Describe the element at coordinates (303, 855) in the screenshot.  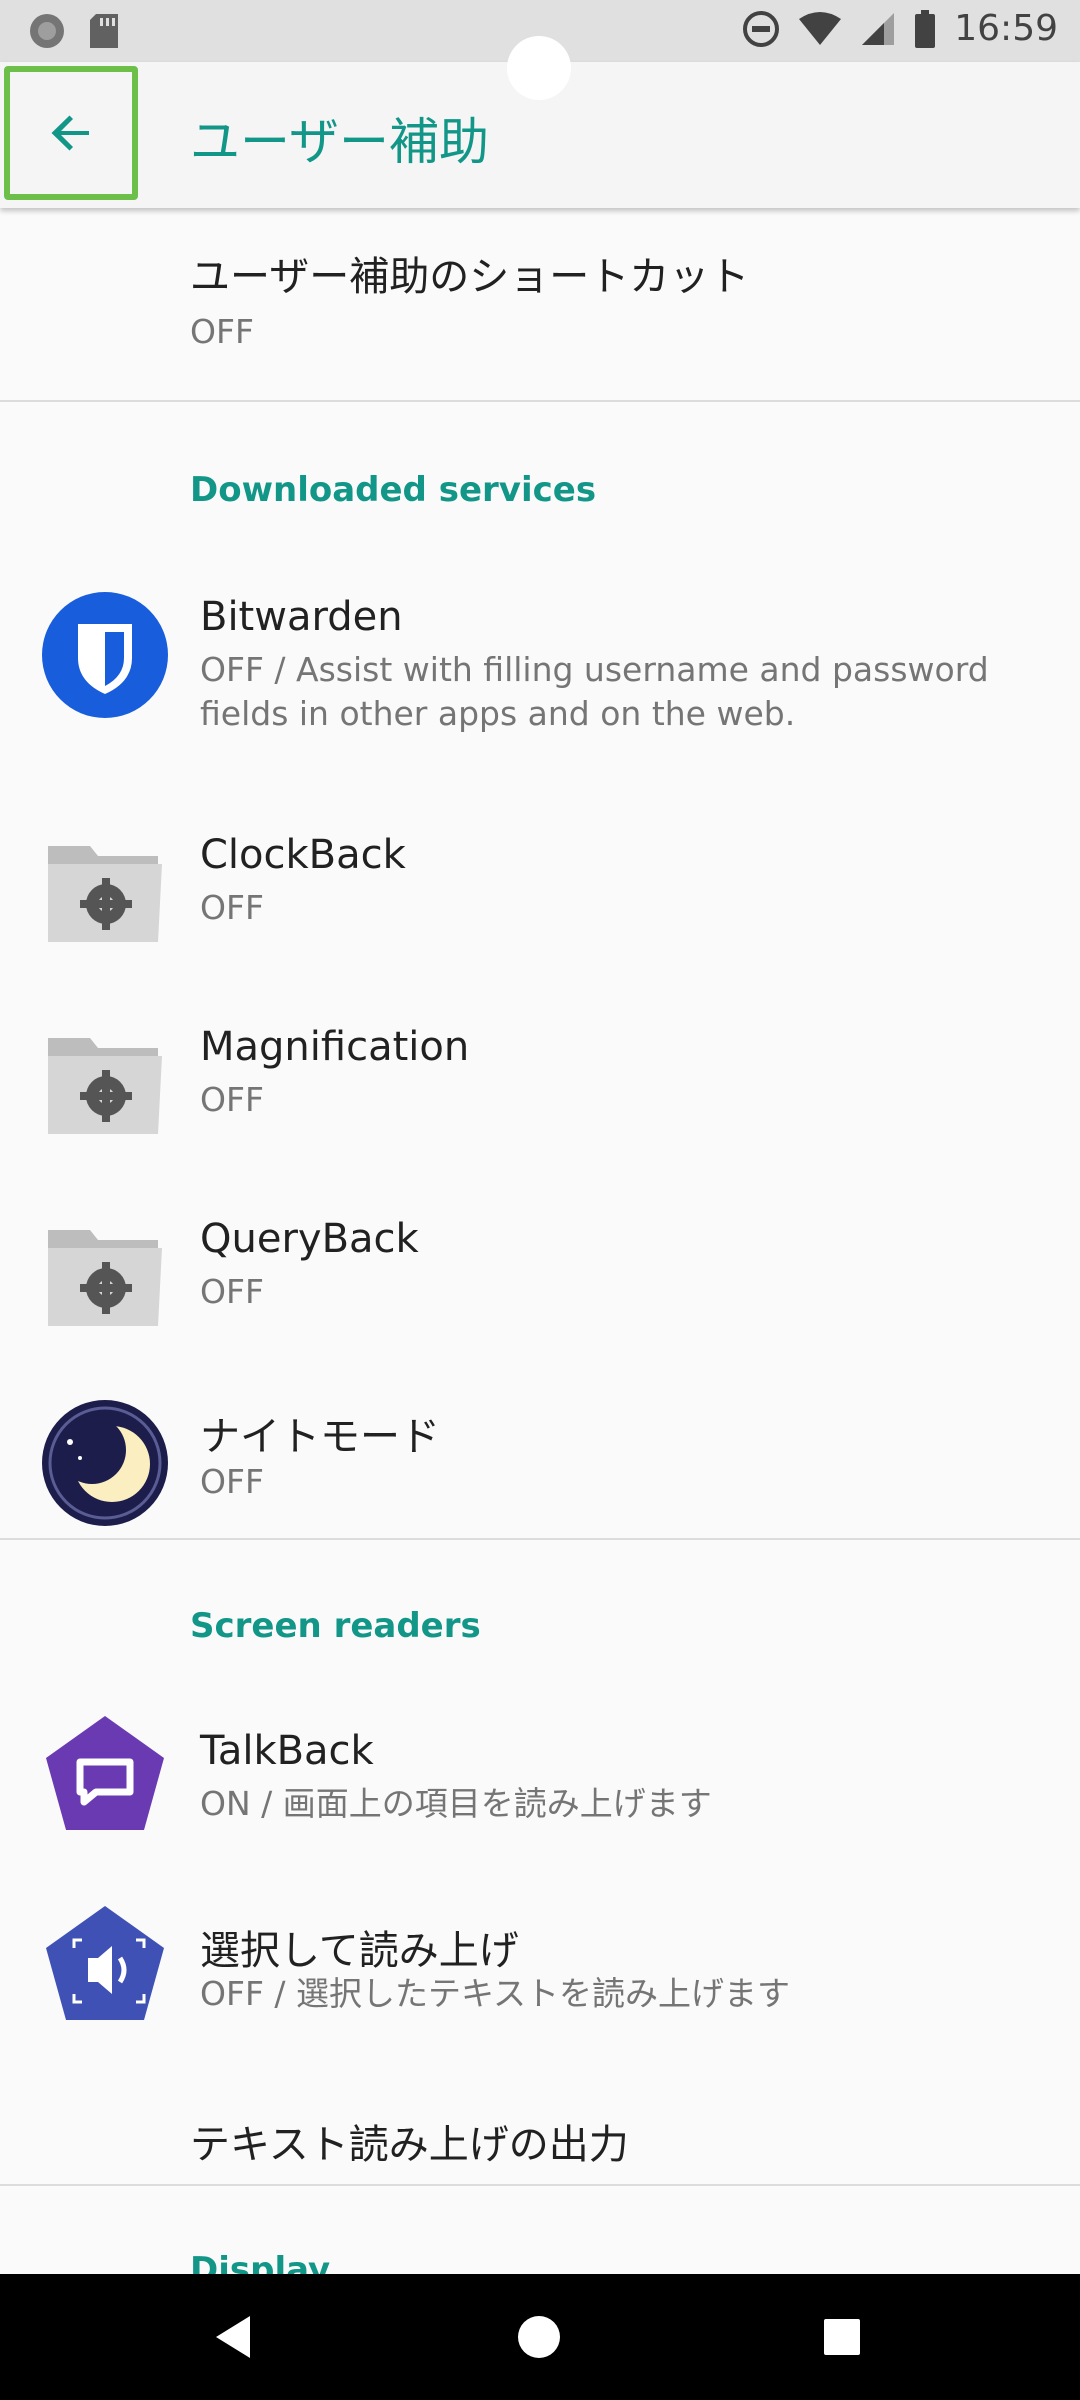
I see `list-item-title: ClockBack` at that location.